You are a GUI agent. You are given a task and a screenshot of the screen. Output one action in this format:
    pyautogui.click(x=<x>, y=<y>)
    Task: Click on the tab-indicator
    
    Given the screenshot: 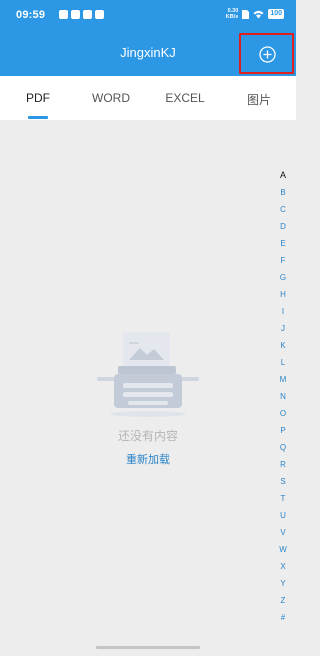 What is the action you would take?
    pyautogui.click(x=38, y=117)
    